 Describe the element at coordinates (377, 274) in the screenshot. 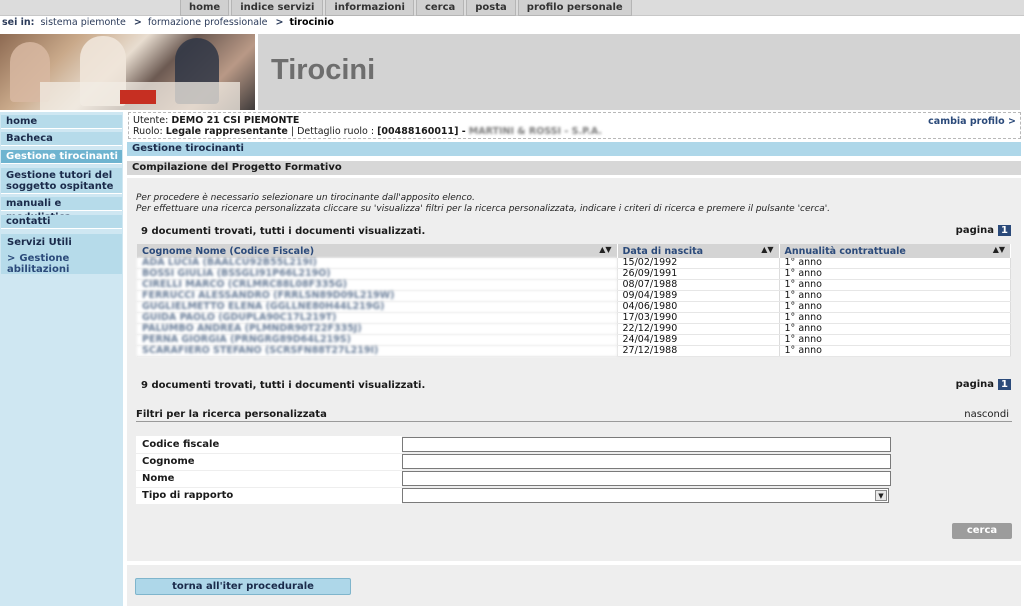

I see `cell-name: BOSSI GIULIA (BSSGLI91P66L219O)` at that location.